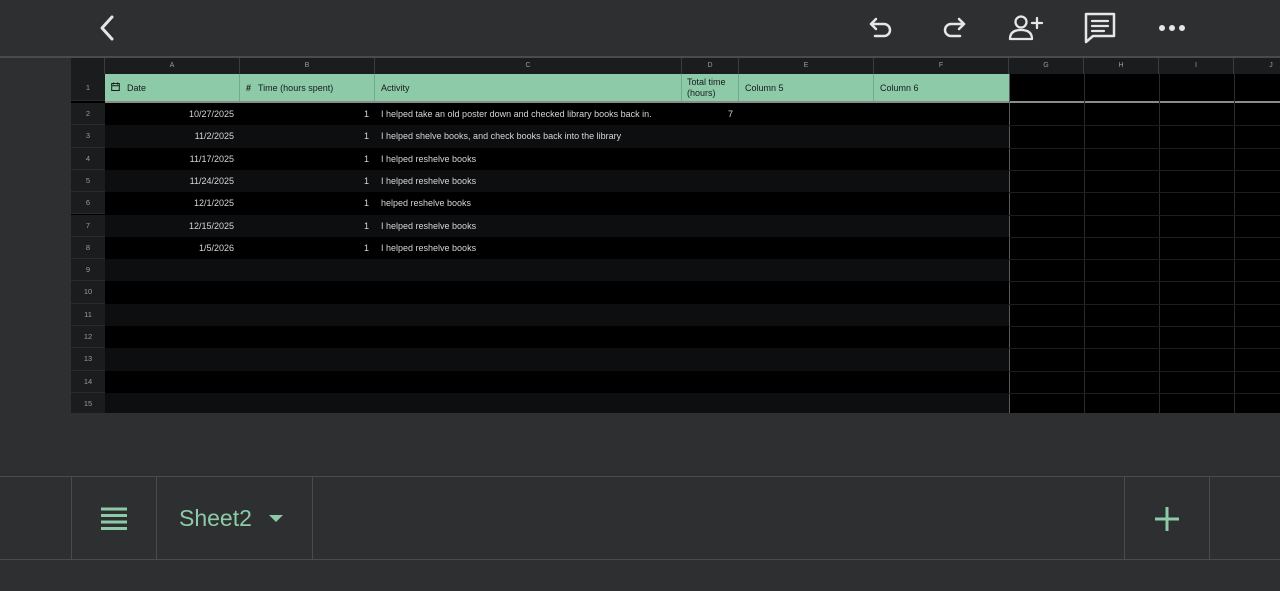 Image resolution: width=1280 pixels, height=591 pixels. Describe the element at coordinates (710, 114) in the screenshot. I see `cell-total: 7` at that location.